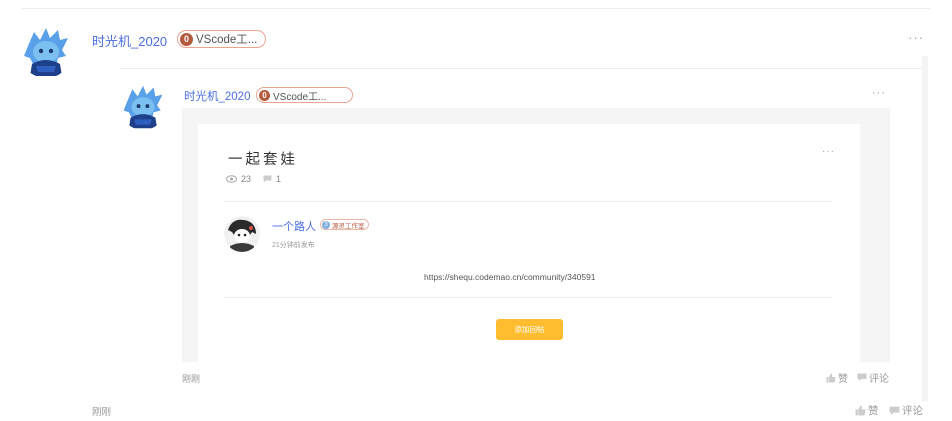 This screenshot has width=952, height=421. I want to click on reply-comment-button: 评论, so click(873, 377).